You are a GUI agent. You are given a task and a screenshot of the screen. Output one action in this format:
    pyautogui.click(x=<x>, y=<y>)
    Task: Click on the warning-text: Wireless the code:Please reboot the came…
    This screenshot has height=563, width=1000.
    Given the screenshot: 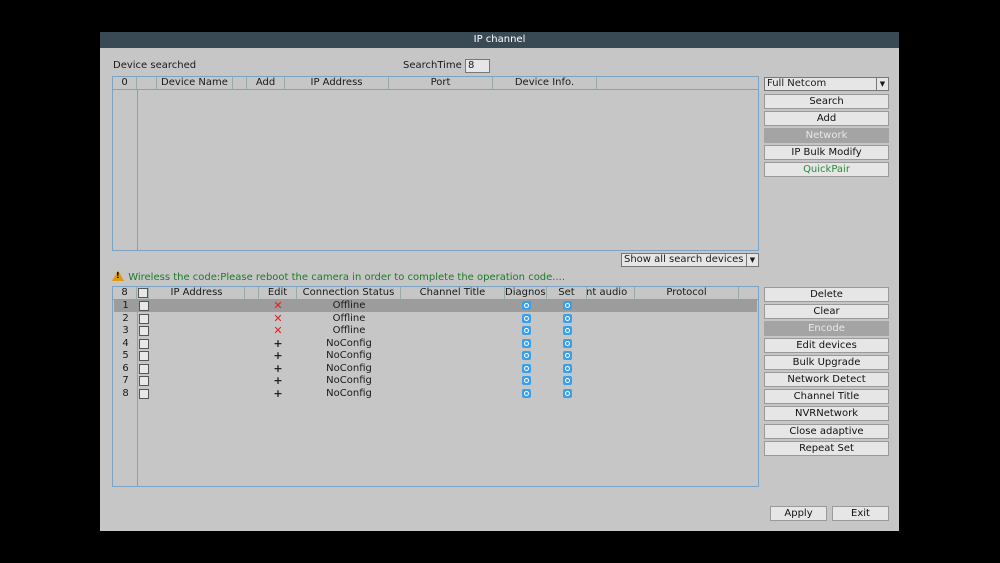 What is the action you would take?
    pyautogui.click(x=347, y=277)
    